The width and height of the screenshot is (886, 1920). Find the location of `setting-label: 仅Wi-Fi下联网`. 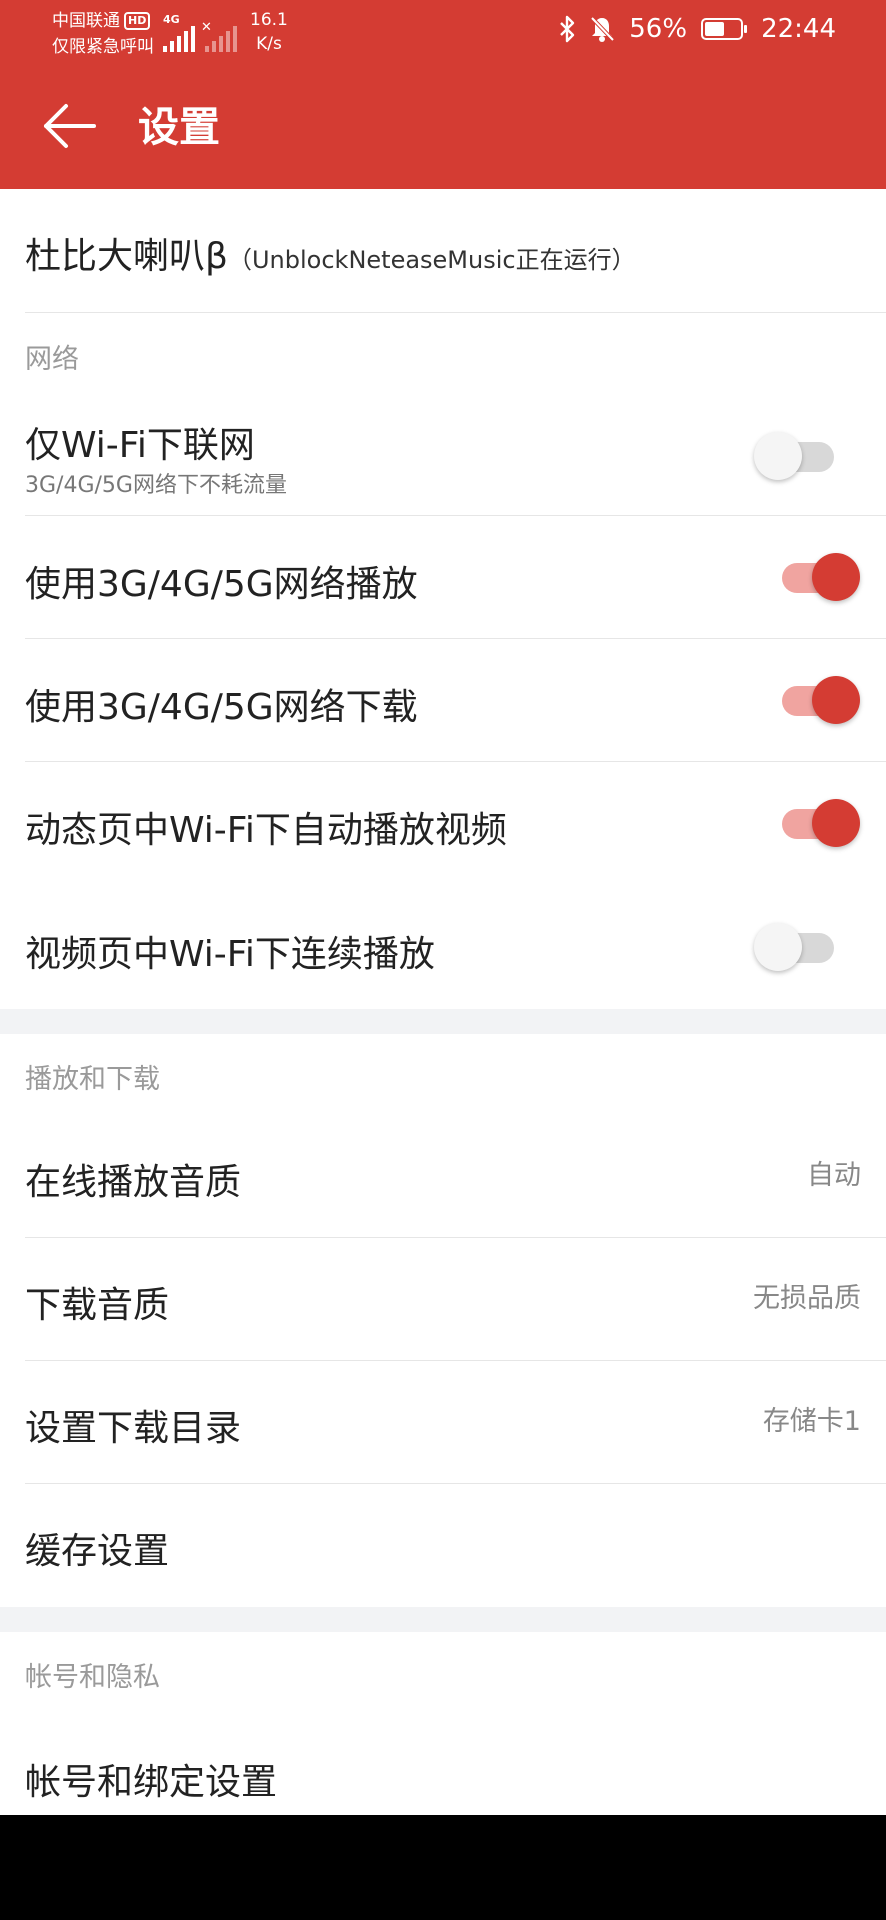

setting-label: 仅Wi-Fi下联网 is located at coordinates (140, 445).